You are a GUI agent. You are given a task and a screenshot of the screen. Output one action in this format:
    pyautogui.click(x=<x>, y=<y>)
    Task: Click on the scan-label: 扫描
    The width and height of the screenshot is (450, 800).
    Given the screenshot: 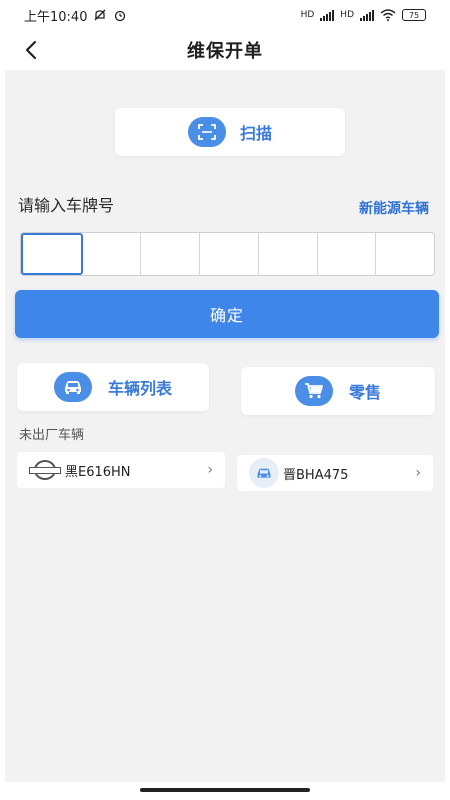 What is the action you would take?
    pyautogui.click(x=255, y=133)
    